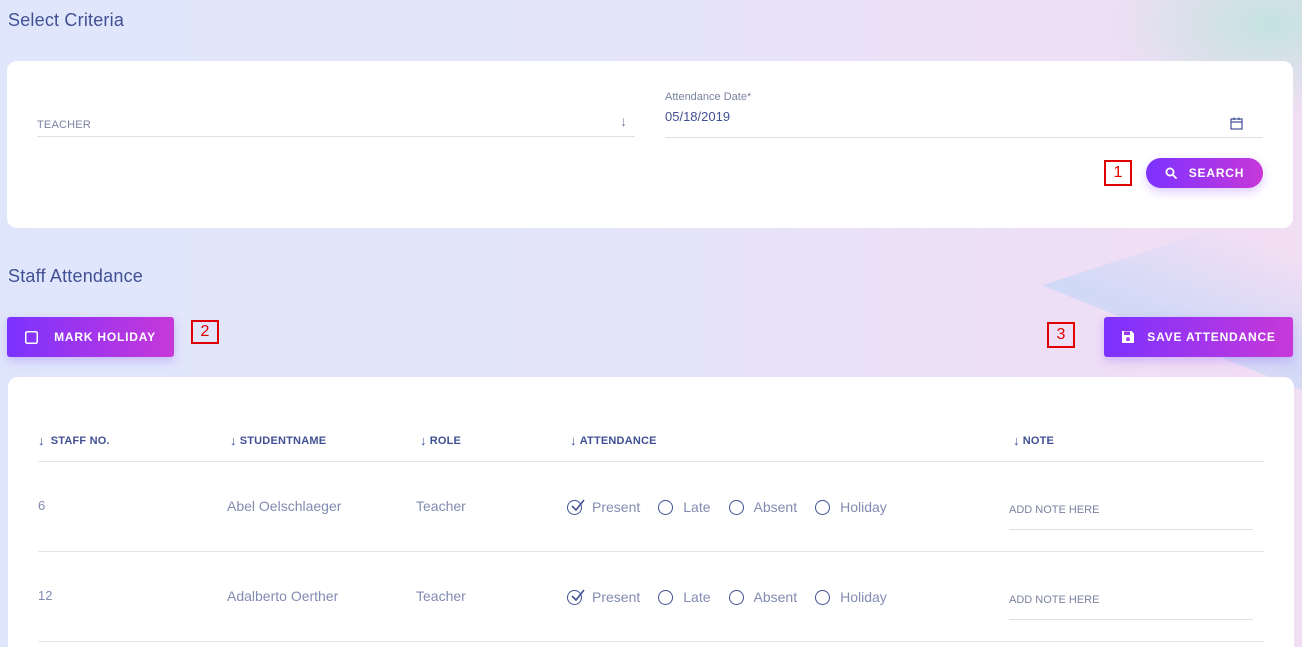 Image resolution: width=1302 pixels, height=647 pixels. I want to click on mark-holiday-label: MARK HOLIDAY, so click(105, 337).